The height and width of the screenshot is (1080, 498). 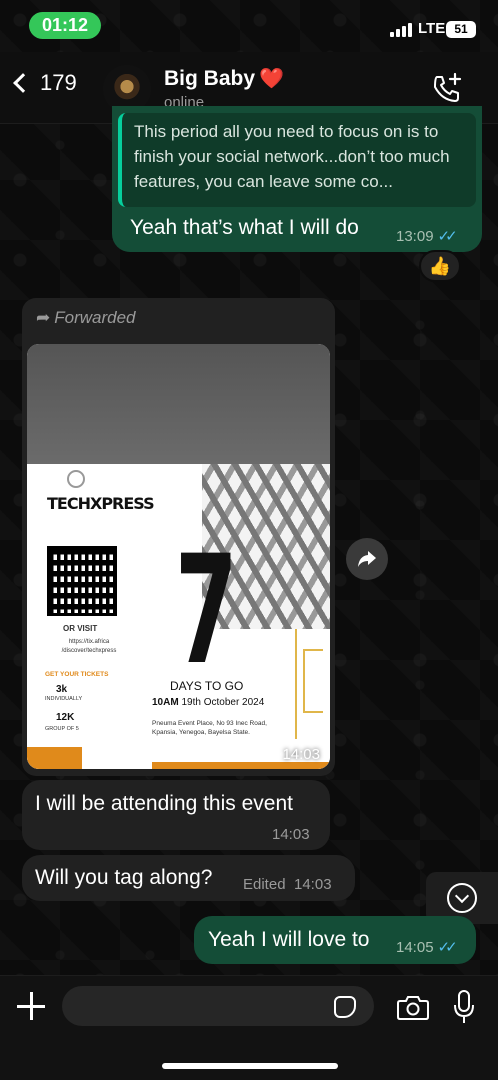 What do you see at coordinates (23, 83) in the screenshot?
I see `chevron-left-icon` at bounding box center [23, 83].